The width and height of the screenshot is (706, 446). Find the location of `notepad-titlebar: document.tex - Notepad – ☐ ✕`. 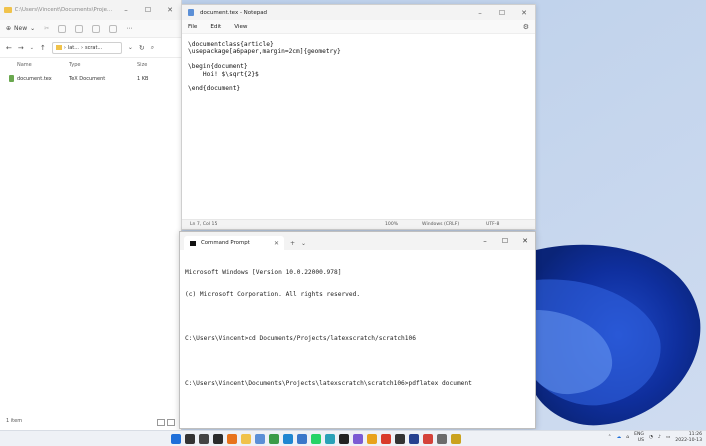

notepad-titlebar: document.tex - Notepad – ☐ ✕ is located at coordinates (358, 12).